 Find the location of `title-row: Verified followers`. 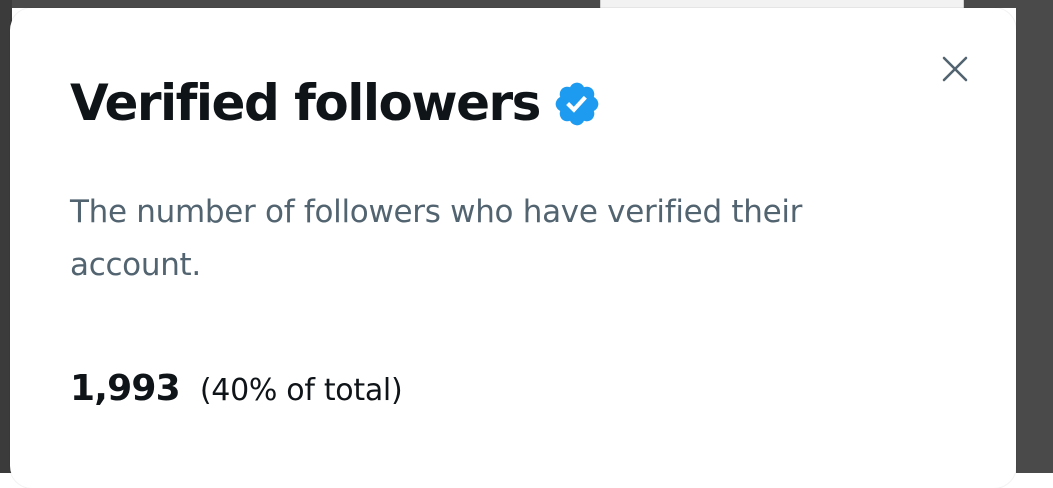

title-row: Verified followers is located at coordinates (336, 103).